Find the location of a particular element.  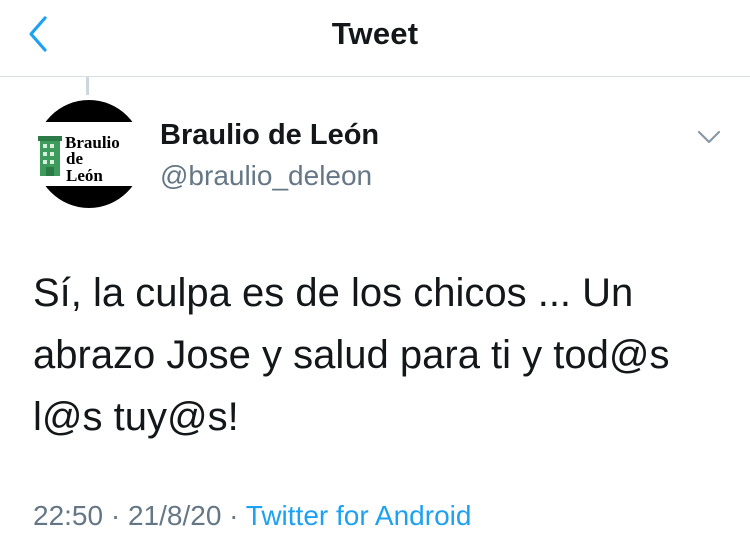

tweet-date: 21/8/20 is located at coordinates (174, 515).